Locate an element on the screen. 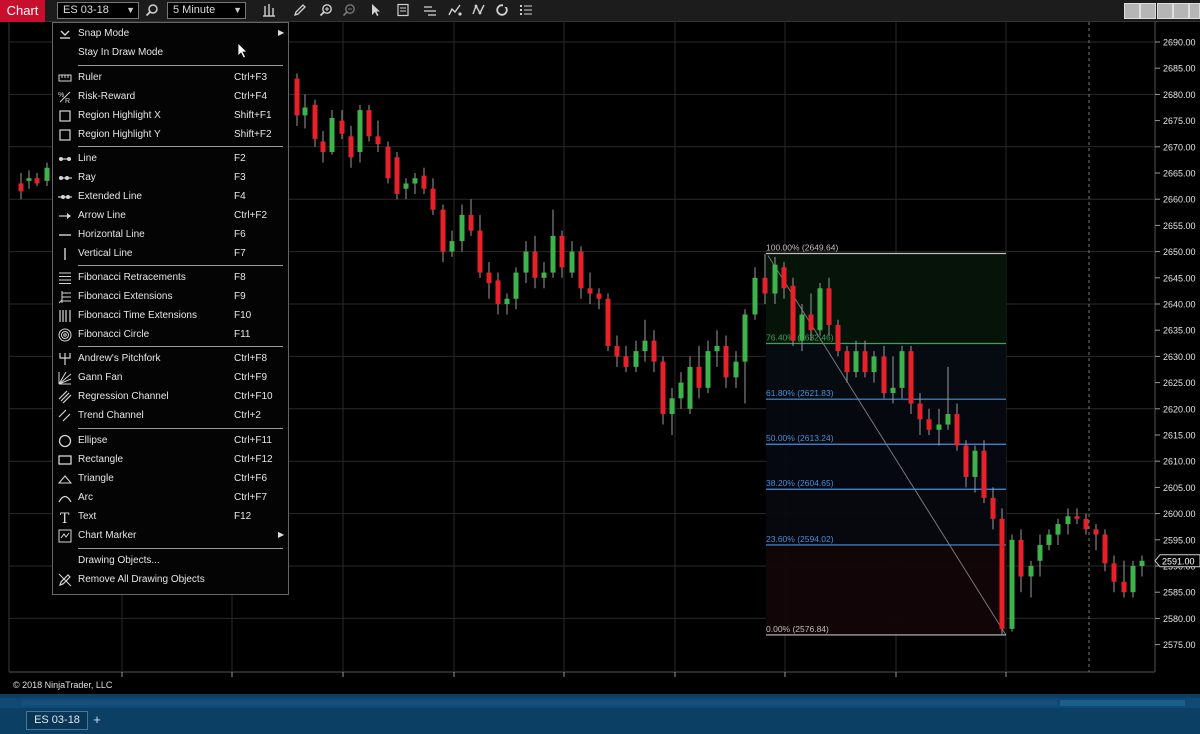 The image size is (1200, 734). zoom-in-icon is located at coordinates (326, 11).